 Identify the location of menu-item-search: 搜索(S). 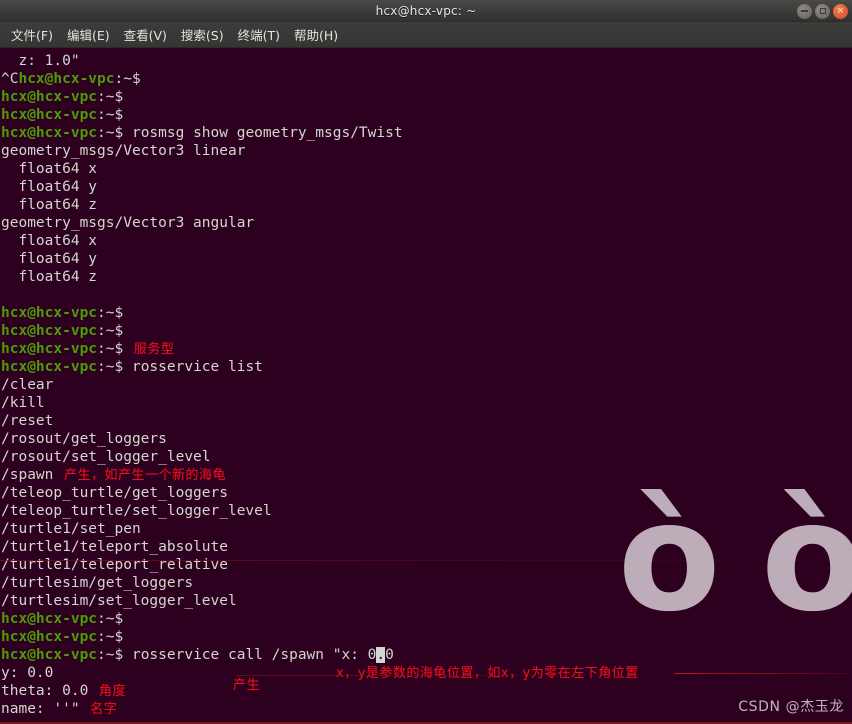
(202, 34).